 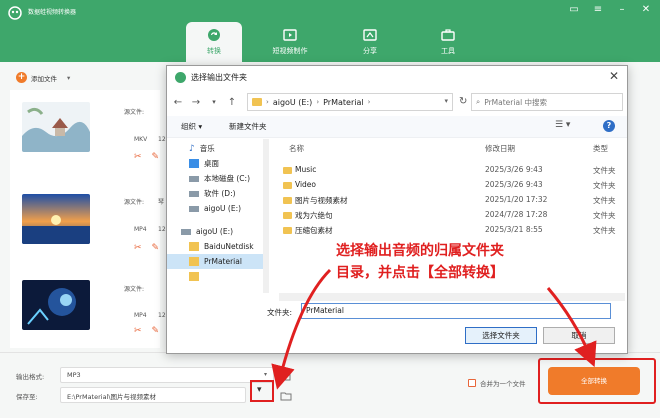 What do you see at coordinates (571, 327) in the screenshot?
I see `arrow-to-convert` at bounding box center [571, 327].